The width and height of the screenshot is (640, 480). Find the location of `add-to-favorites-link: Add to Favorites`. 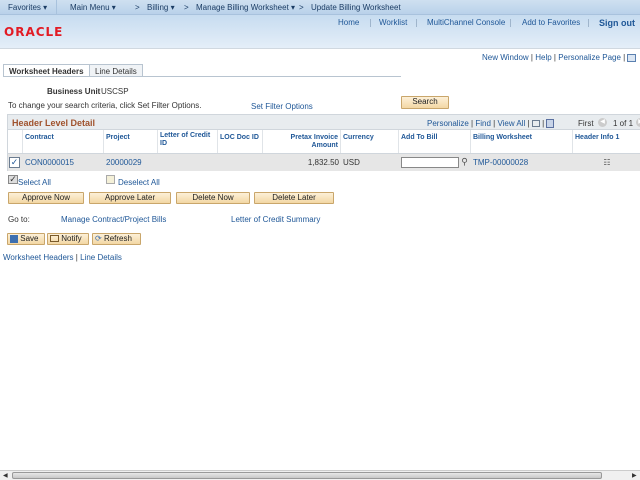

add-to-favorites-link: Add to Favorites is located at coordinates (551, 22).